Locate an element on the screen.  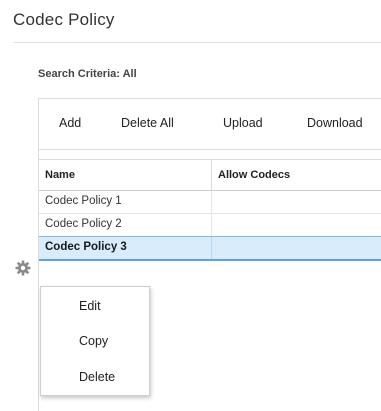
gear-icon is located at coordinates (23, 268).